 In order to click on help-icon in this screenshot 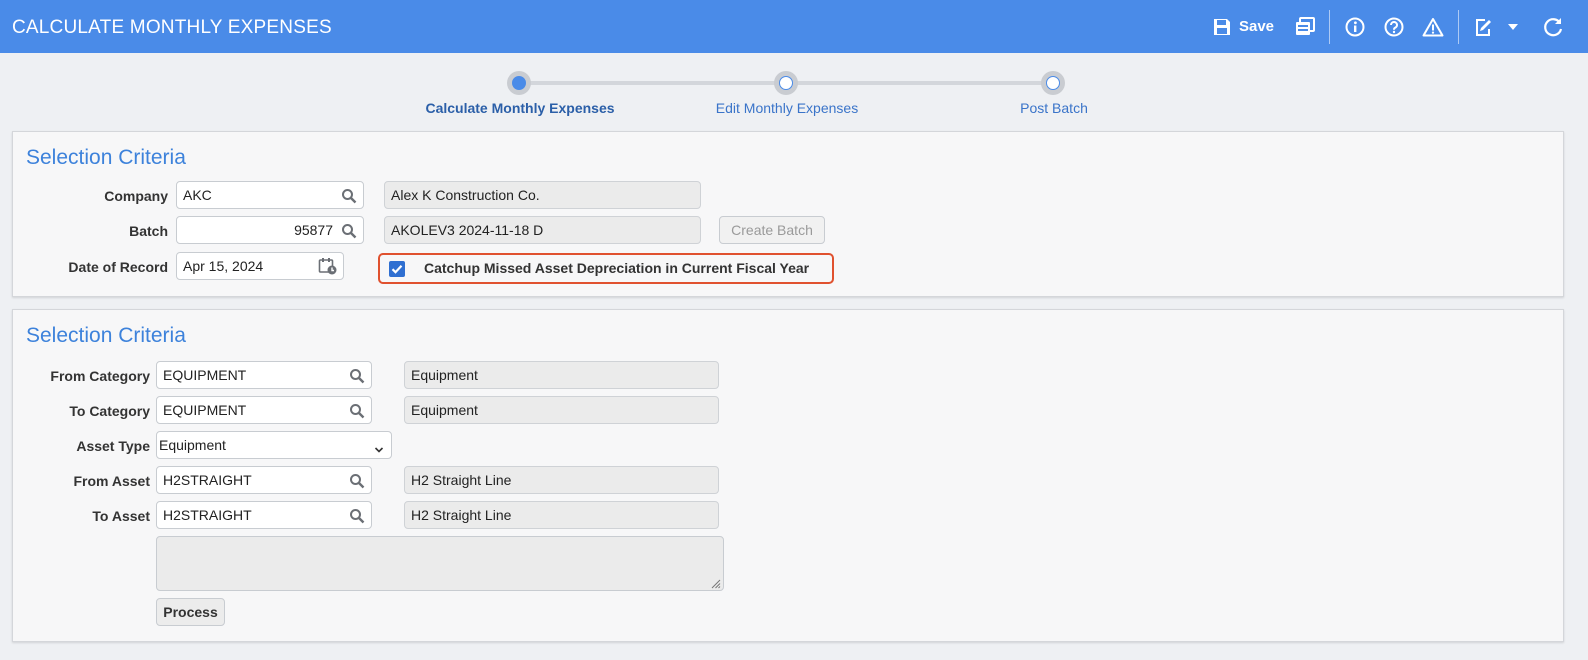, I will do `click(1394, 27)`.